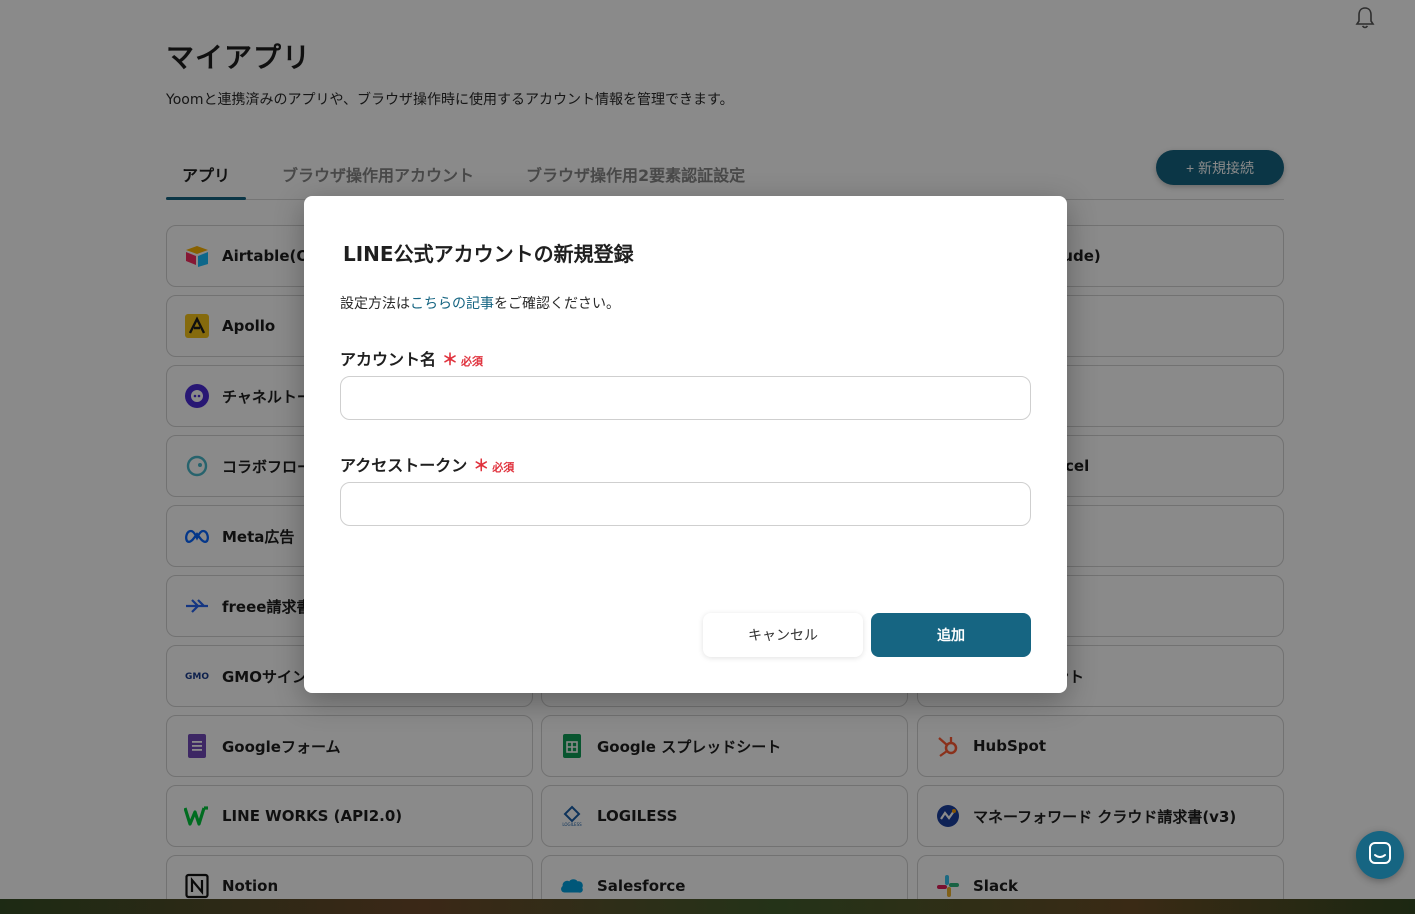 The height and width of the screenshot is (914, 1415). Describe the element at coordinates (707, 906) in the screenshot. I see `background-image-strip` at that location.